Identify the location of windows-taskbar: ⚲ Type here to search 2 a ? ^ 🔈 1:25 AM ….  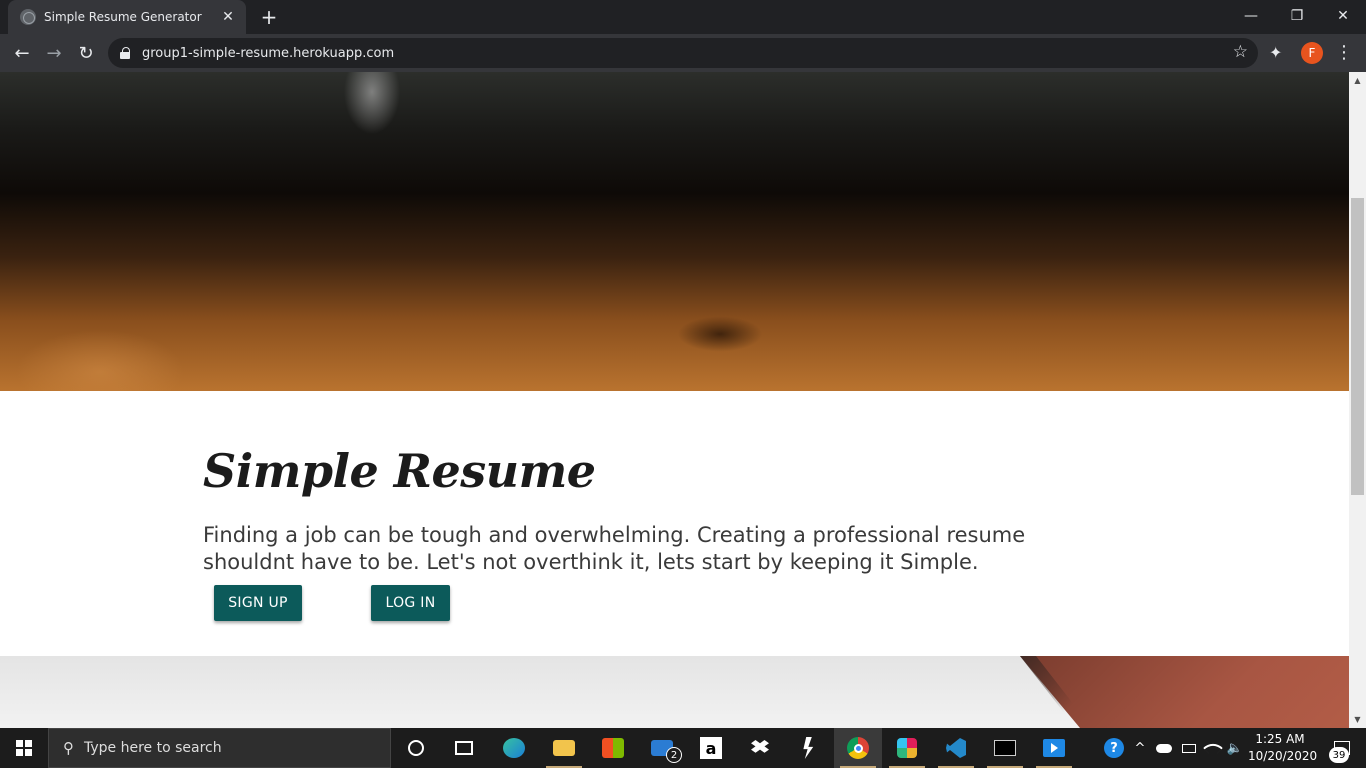
(683, 748).